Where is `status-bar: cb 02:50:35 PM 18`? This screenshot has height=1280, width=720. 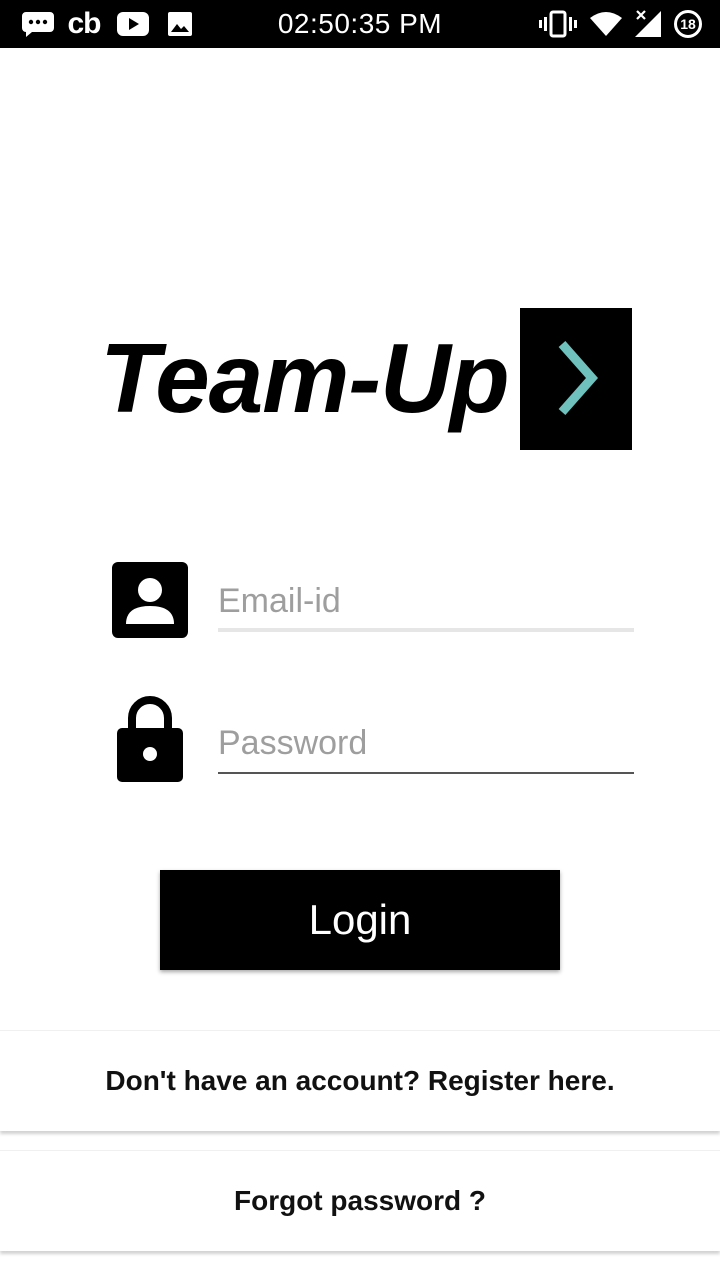 status-bar: cb 02:50:35 PM 18 is located at coordinates (360, 24).